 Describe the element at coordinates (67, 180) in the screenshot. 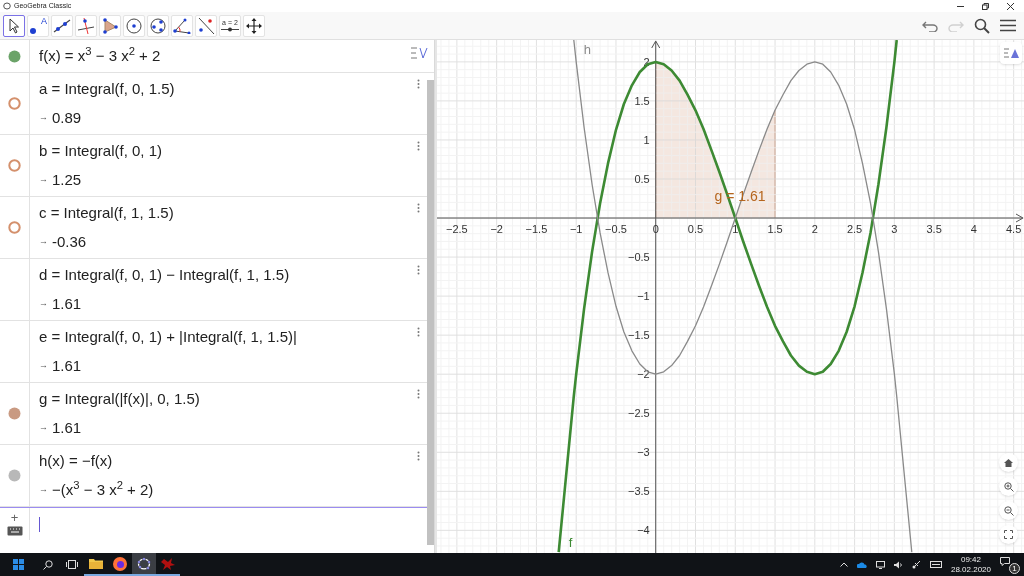

I see `result-text: 1.25` at that location.